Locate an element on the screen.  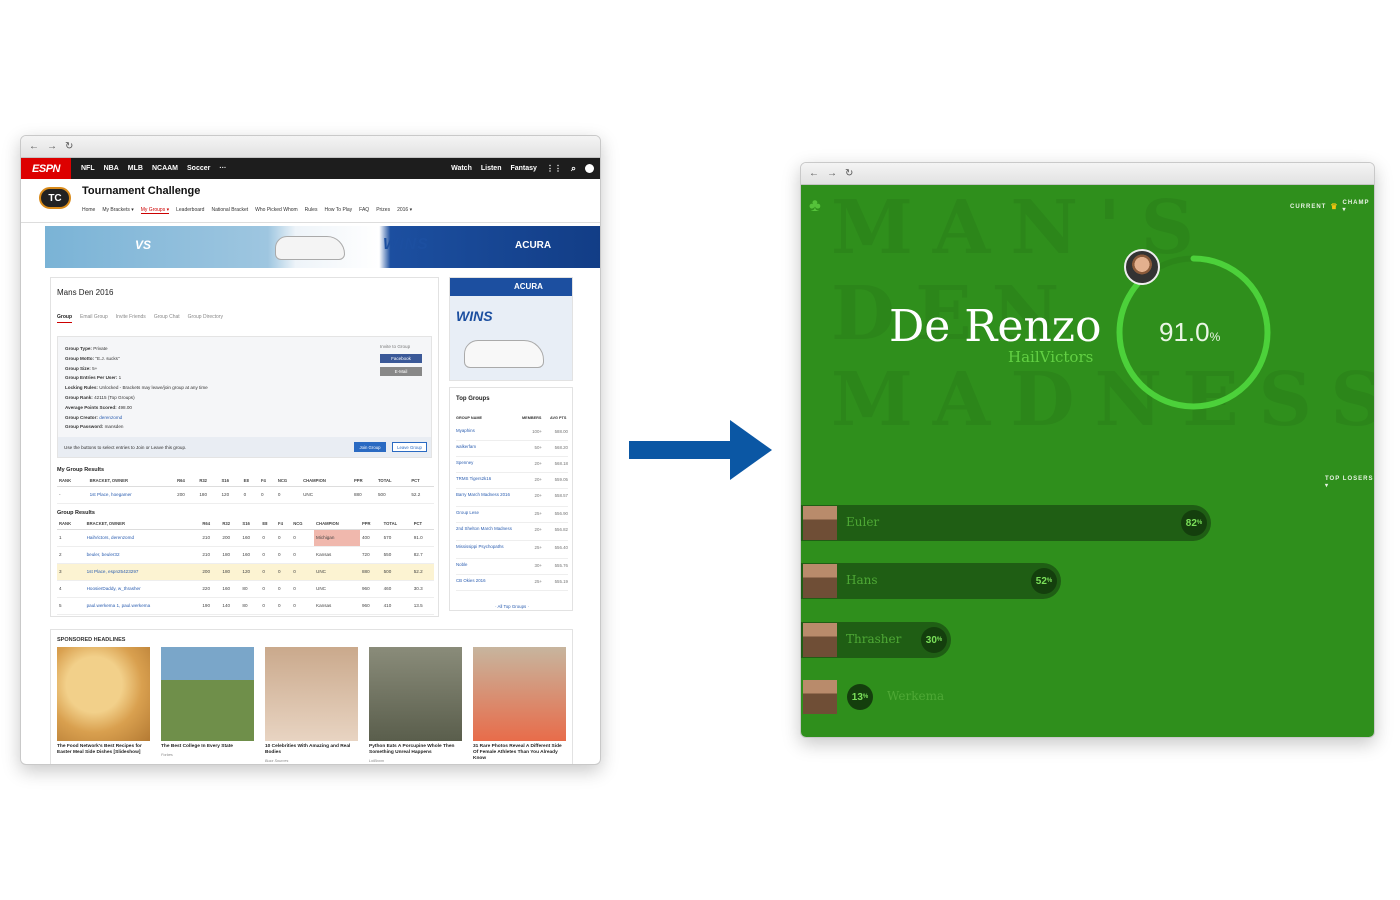
nav-link-listen: Listen is located at coordinates (491, 168).